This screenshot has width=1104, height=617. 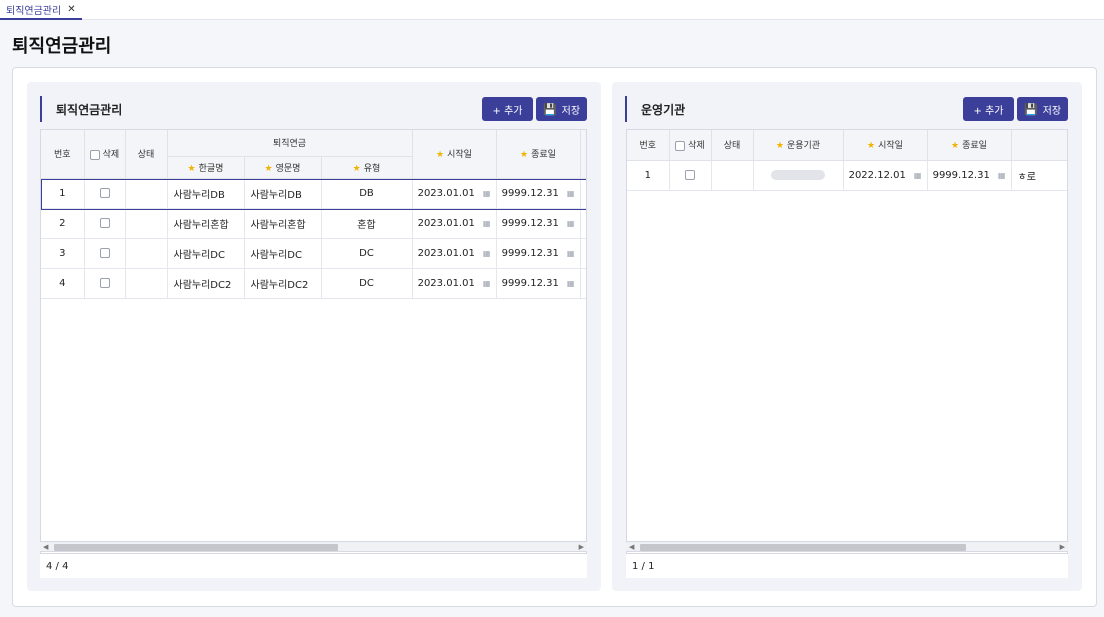 I want to click on close-icon: ✕, so click(x=71, y=9).